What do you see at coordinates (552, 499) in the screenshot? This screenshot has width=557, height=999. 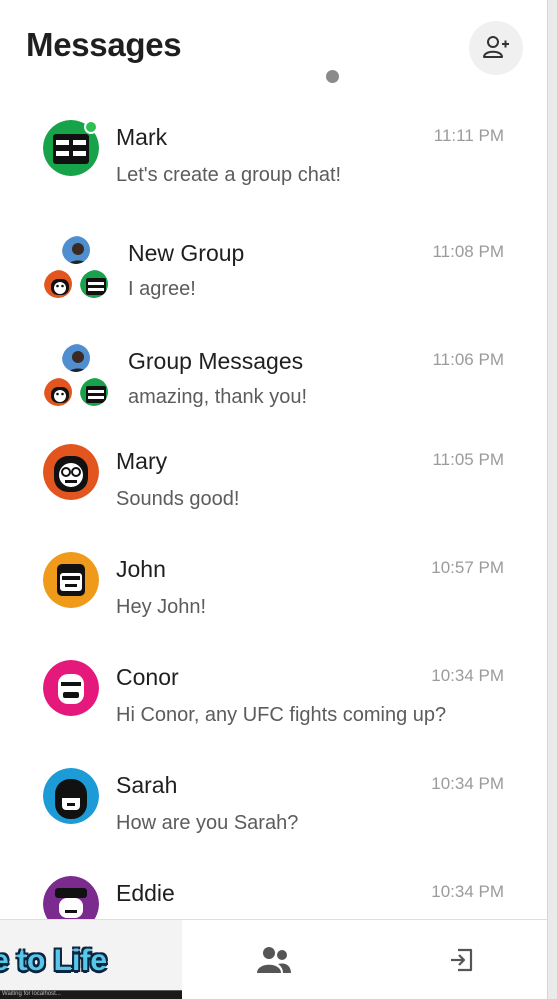 I see `window-edge` at bounding box center [552, 499].